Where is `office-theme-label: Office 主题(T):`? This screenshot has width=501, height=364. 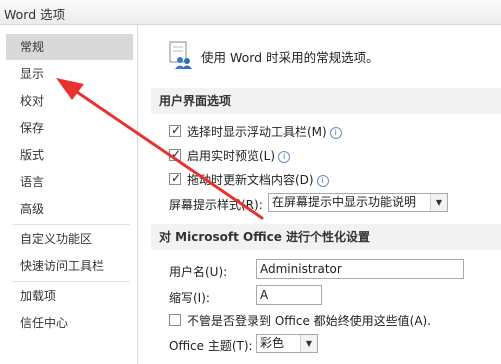 office-theme-label: Office 主题(T): is located at coordinates (211, 346).